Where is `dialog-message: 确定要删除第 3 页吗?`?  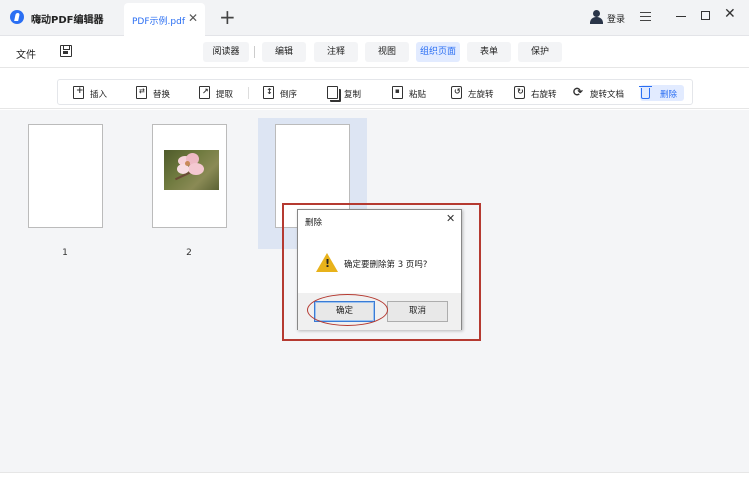 dialog-message: 确定要删除第 3 页吗? is located at coordinates (386, 265).